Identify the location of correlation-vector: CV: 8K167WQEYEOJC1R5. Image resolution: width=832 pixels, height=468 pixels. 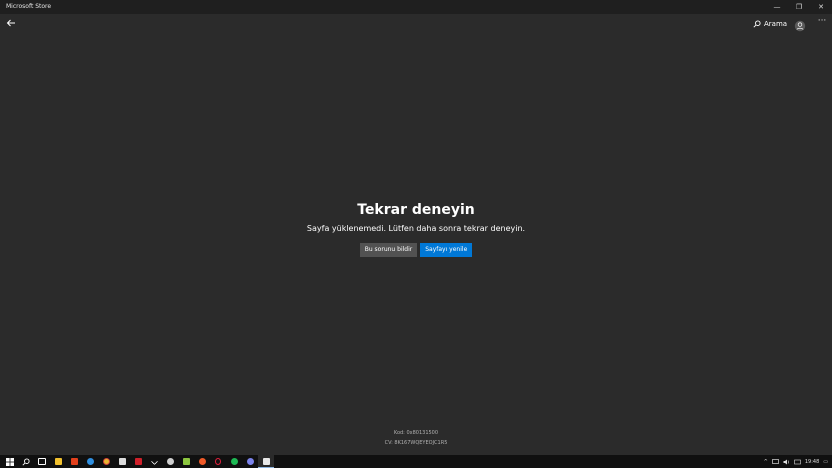
(416, 443).